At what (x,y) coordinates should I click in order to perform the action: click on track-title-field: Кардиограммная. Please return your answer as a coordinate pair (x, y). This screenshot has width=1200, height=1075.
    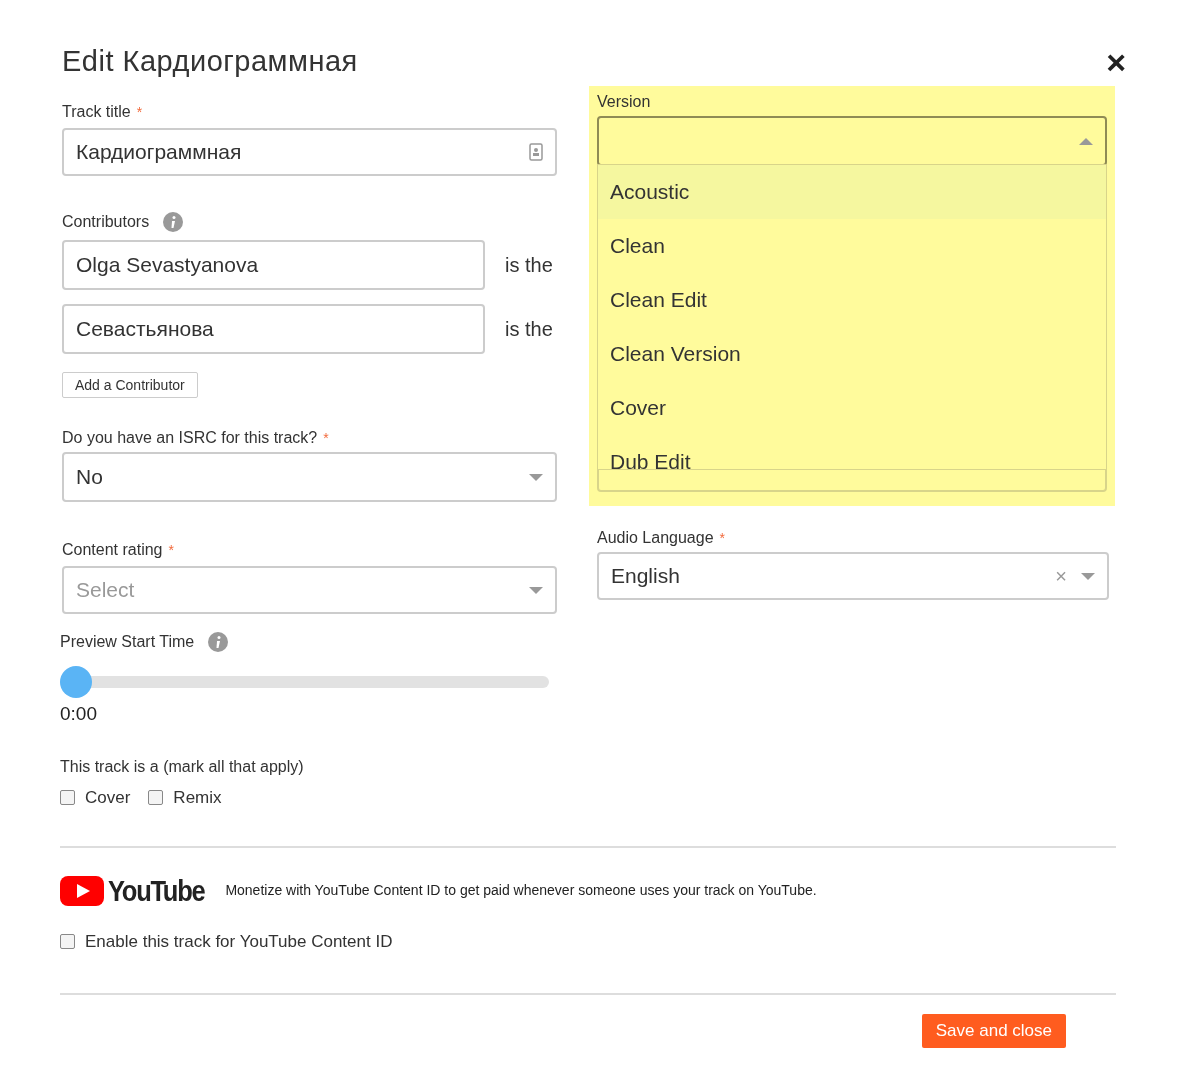
    Looking at the image, I should click on (309, 152).